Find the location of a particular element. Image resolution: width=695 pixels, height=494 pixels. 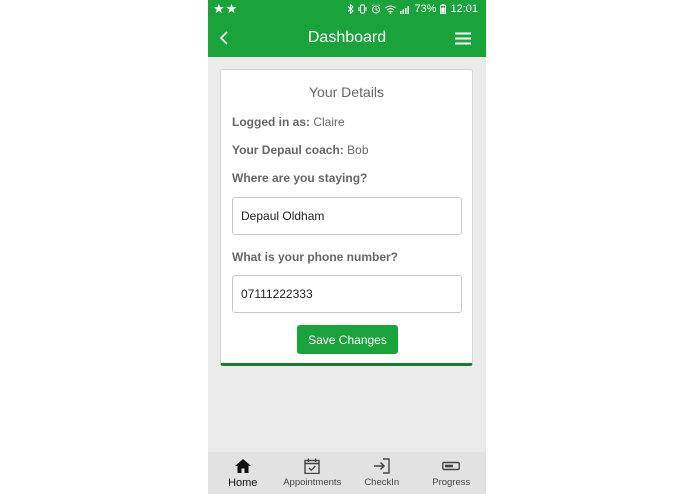

coach-label: Your Depaul coach: is located at coordinates (288, 150).